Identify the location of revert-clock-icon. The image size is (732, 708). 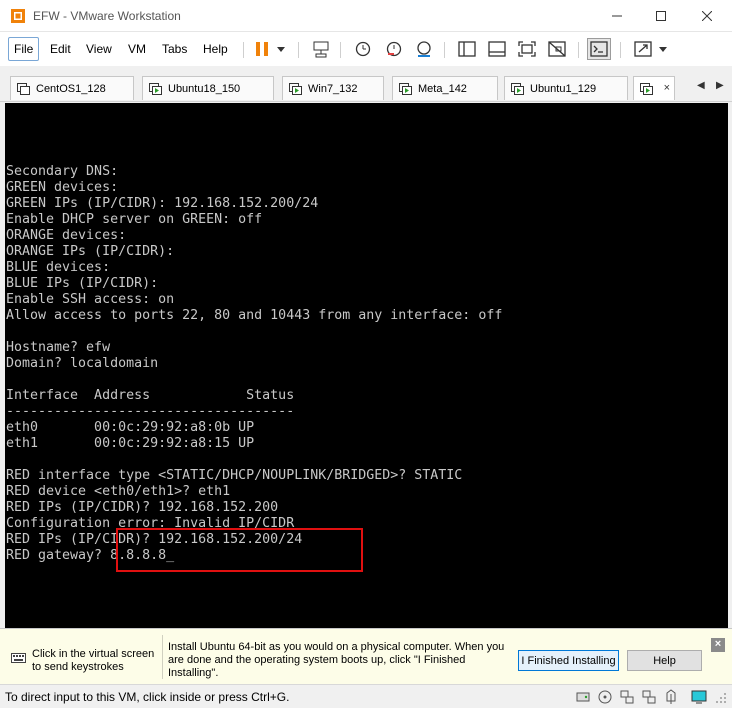
(394, 49).